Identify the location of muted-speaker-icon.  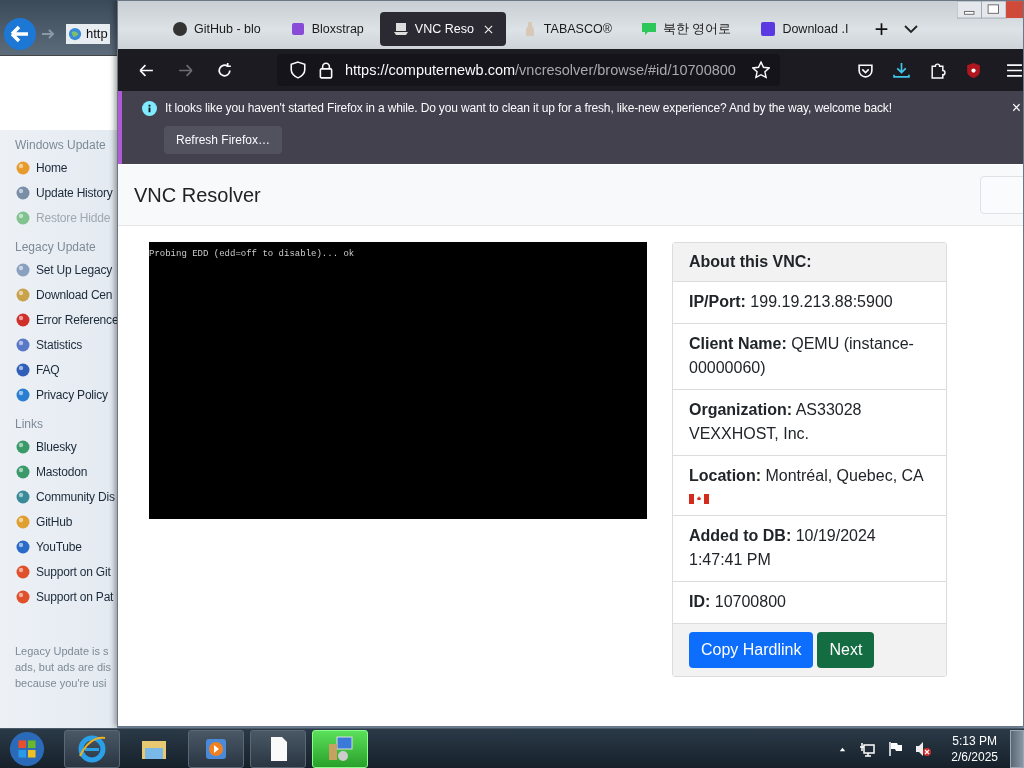
(923, 749).